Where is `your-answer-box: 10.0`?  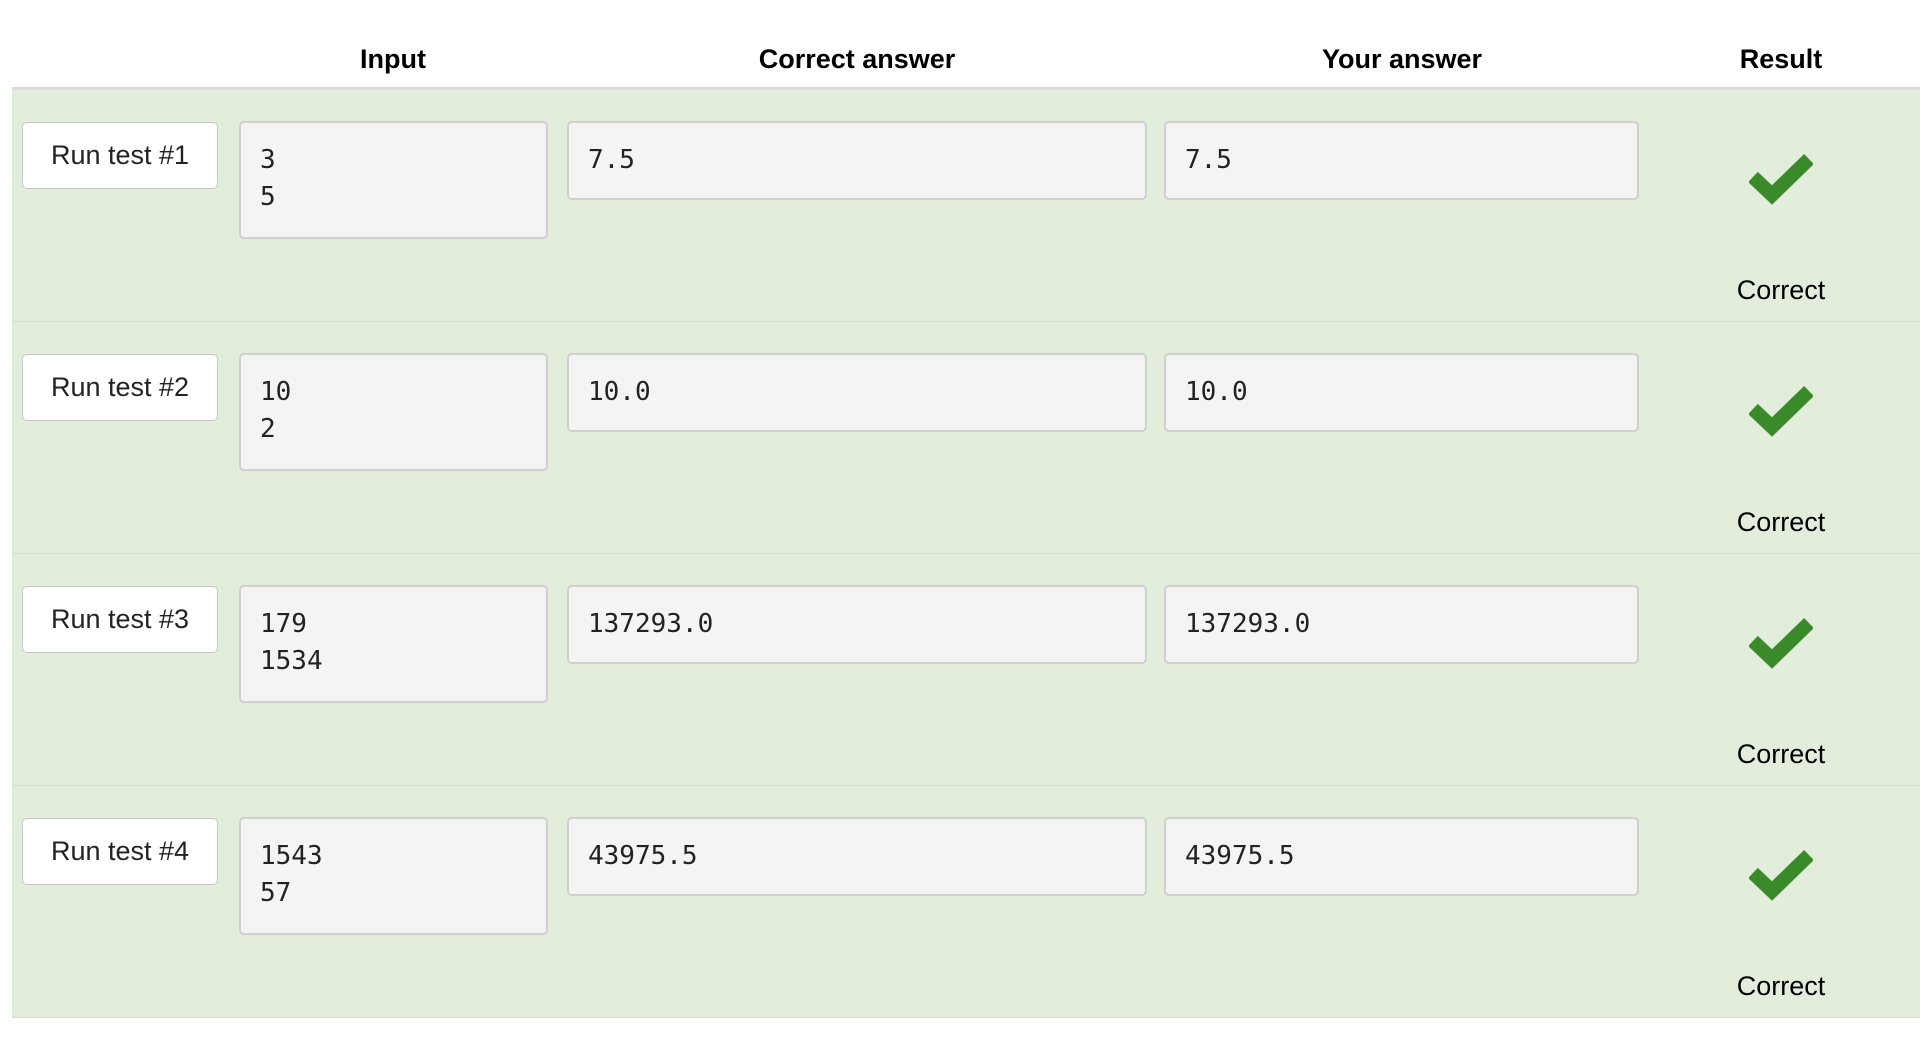 your-answer-box: 10.0 is located at coordinates (1401, 392).